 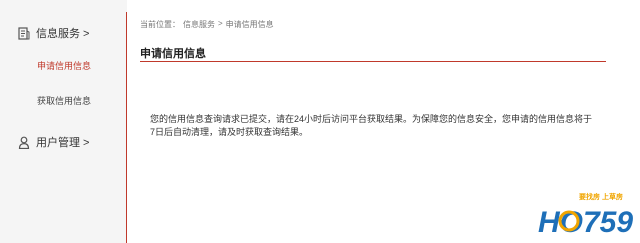 What do you see at coordinates (173, 54) in the screenshot?
I see `page-title: 申请信用信息` at bounding box center [173, 54].